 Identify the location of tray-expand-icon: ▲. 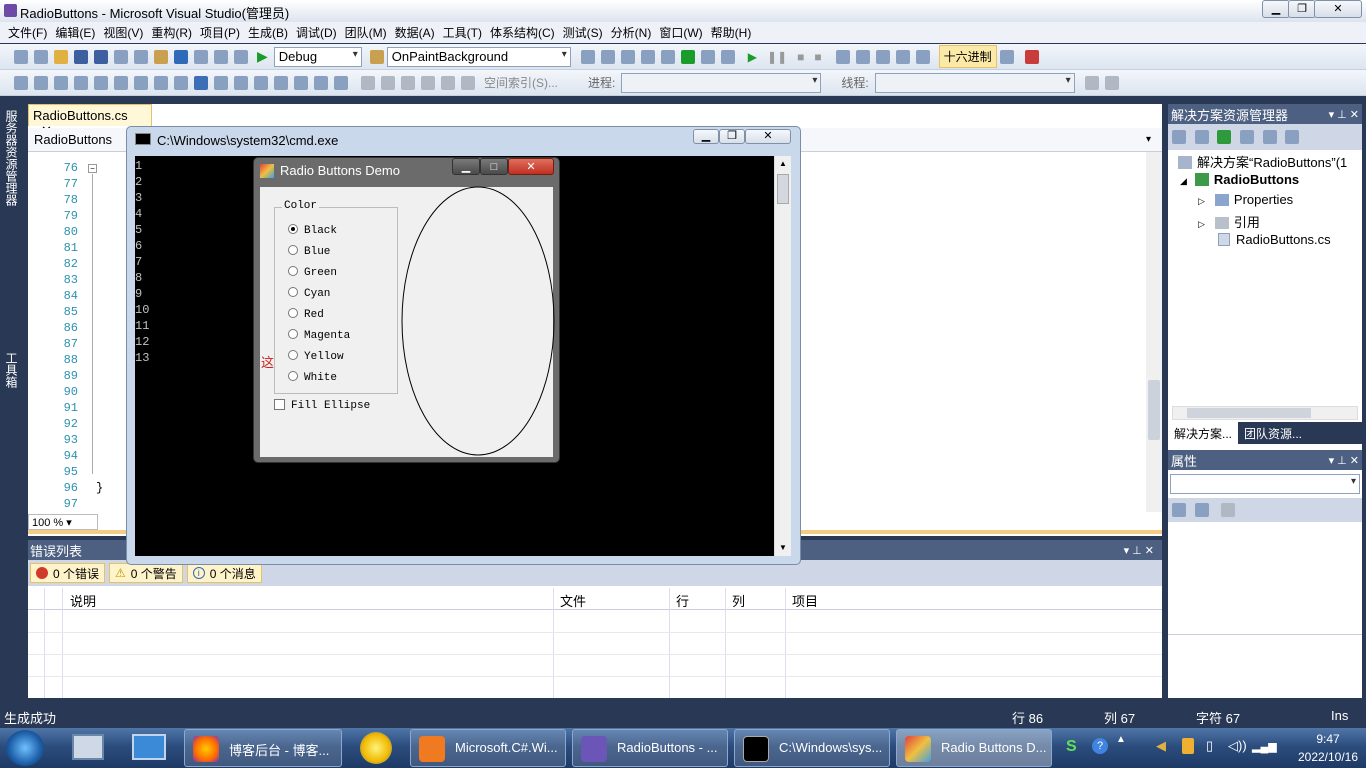
(1121, 739).